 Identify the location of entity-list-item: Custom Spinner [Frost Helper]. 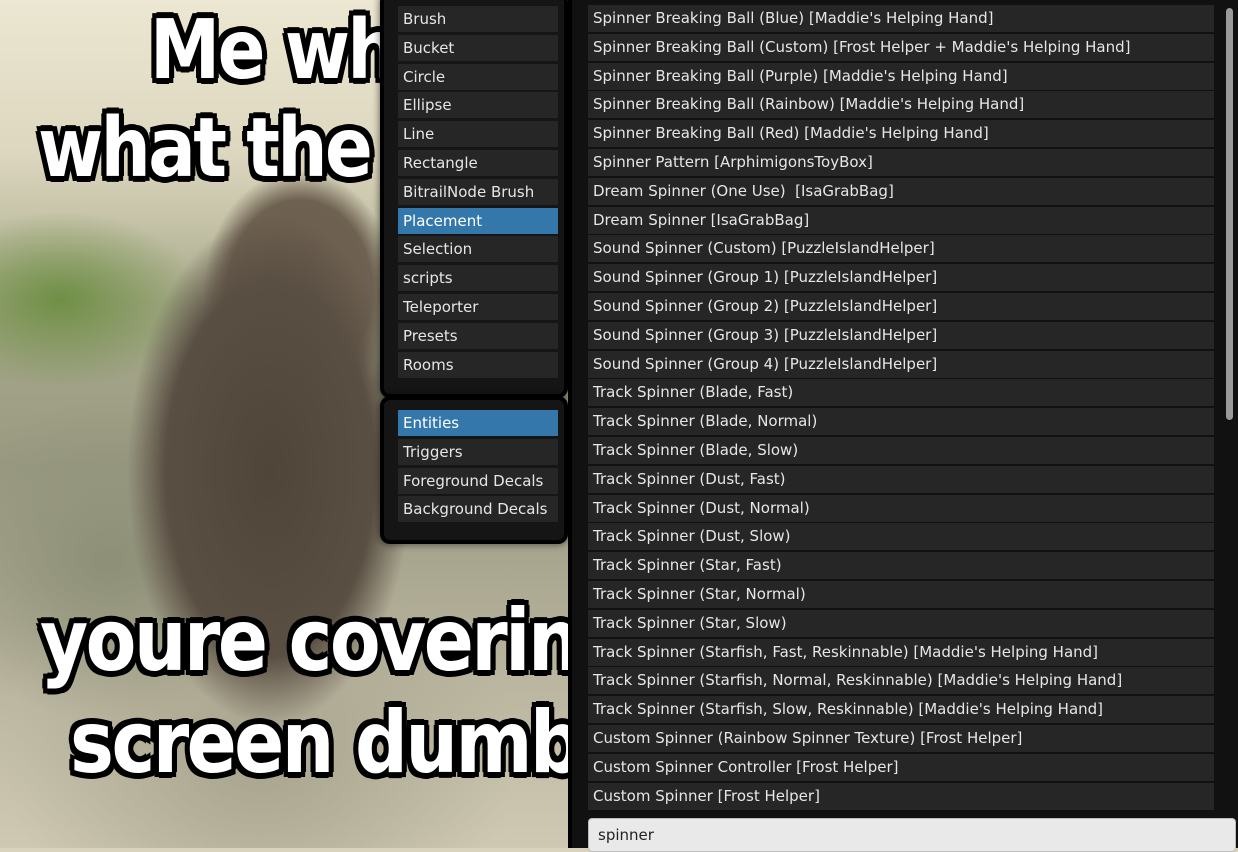
(901, 796).